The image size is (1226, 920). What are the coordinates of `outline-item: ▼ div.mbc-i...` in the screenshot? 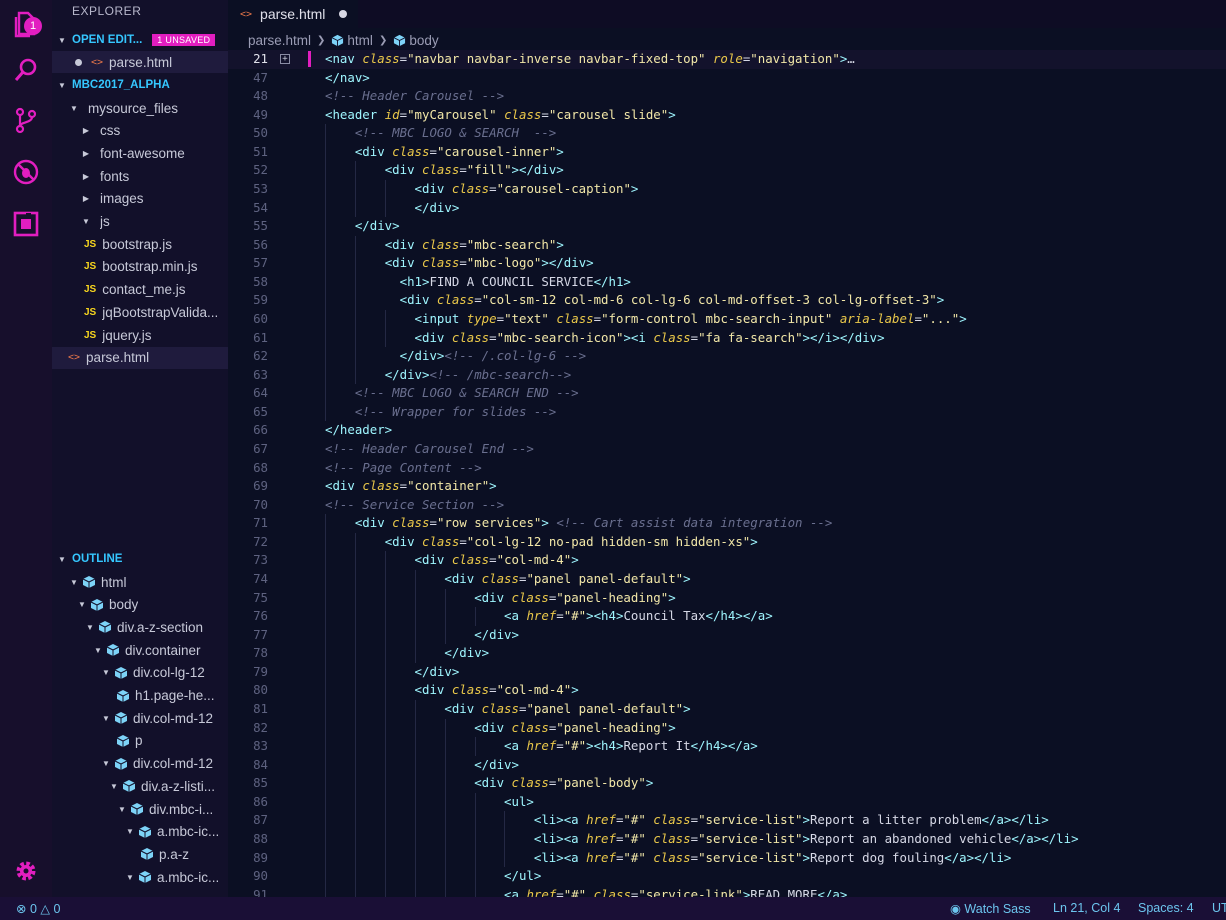 It's located at (140, 809).